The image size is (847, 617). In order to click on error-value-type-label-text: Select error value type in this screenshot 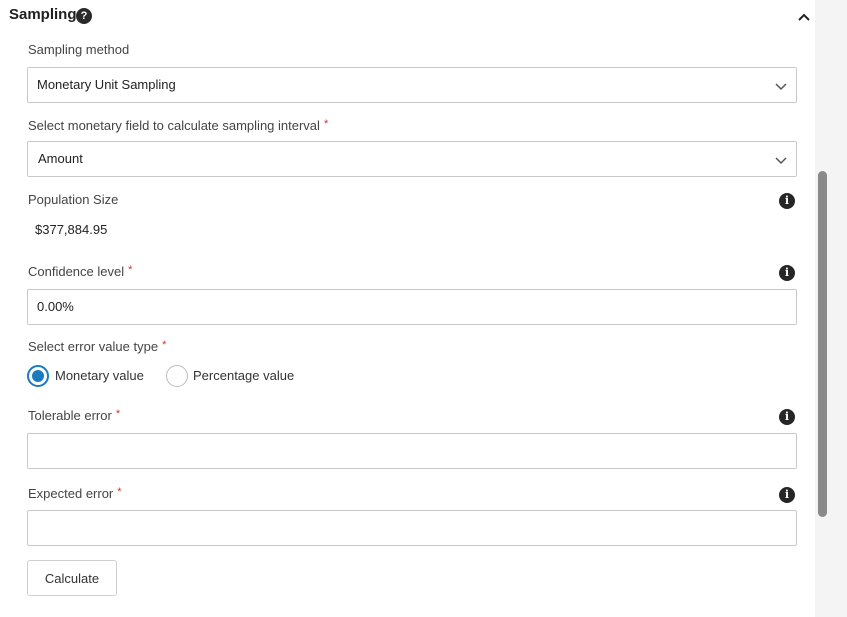, I will do `click(93, 346)`.